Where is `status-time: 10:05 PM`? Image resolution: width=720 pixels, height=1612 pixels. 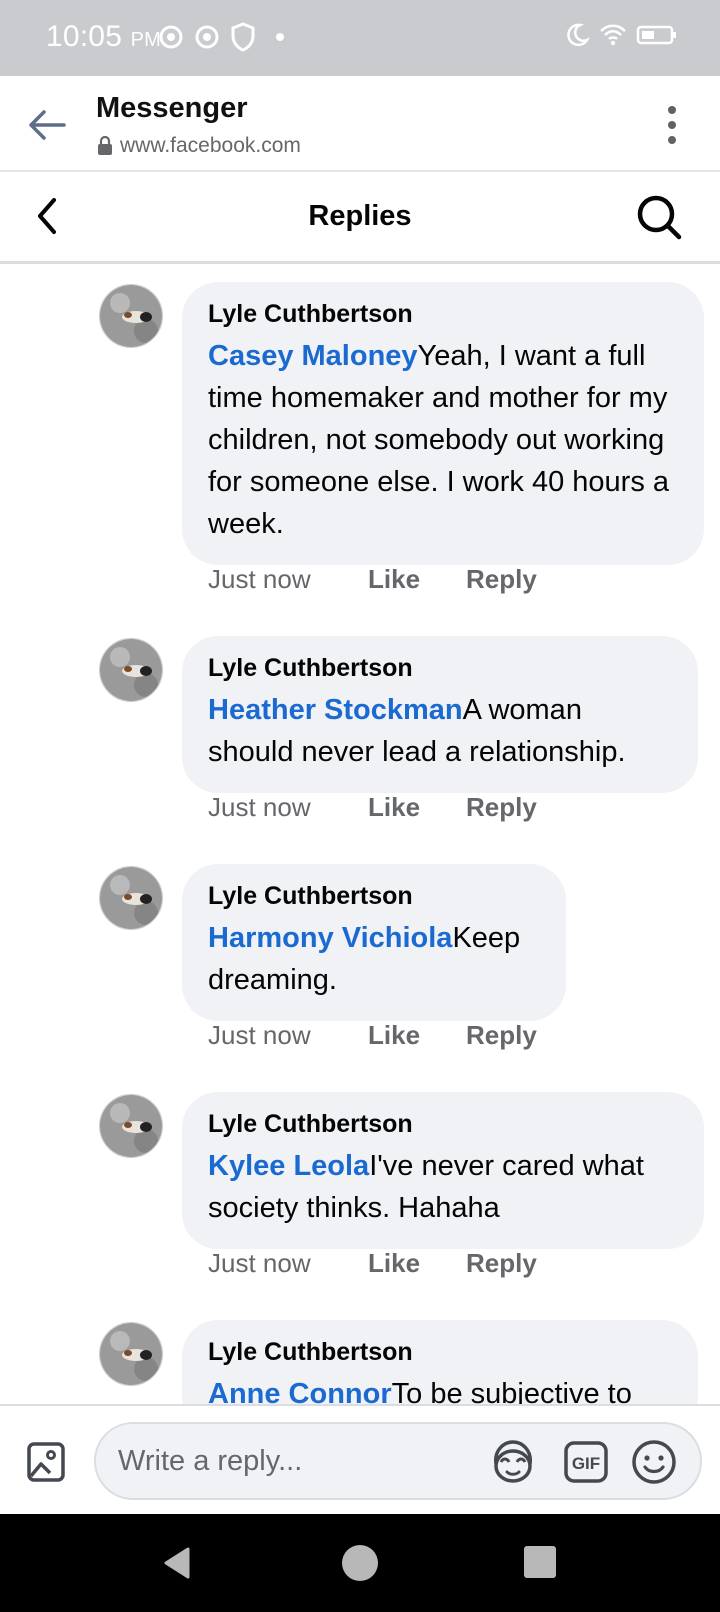
status-time: 10:05 PM is located at coordinates (103, 37).